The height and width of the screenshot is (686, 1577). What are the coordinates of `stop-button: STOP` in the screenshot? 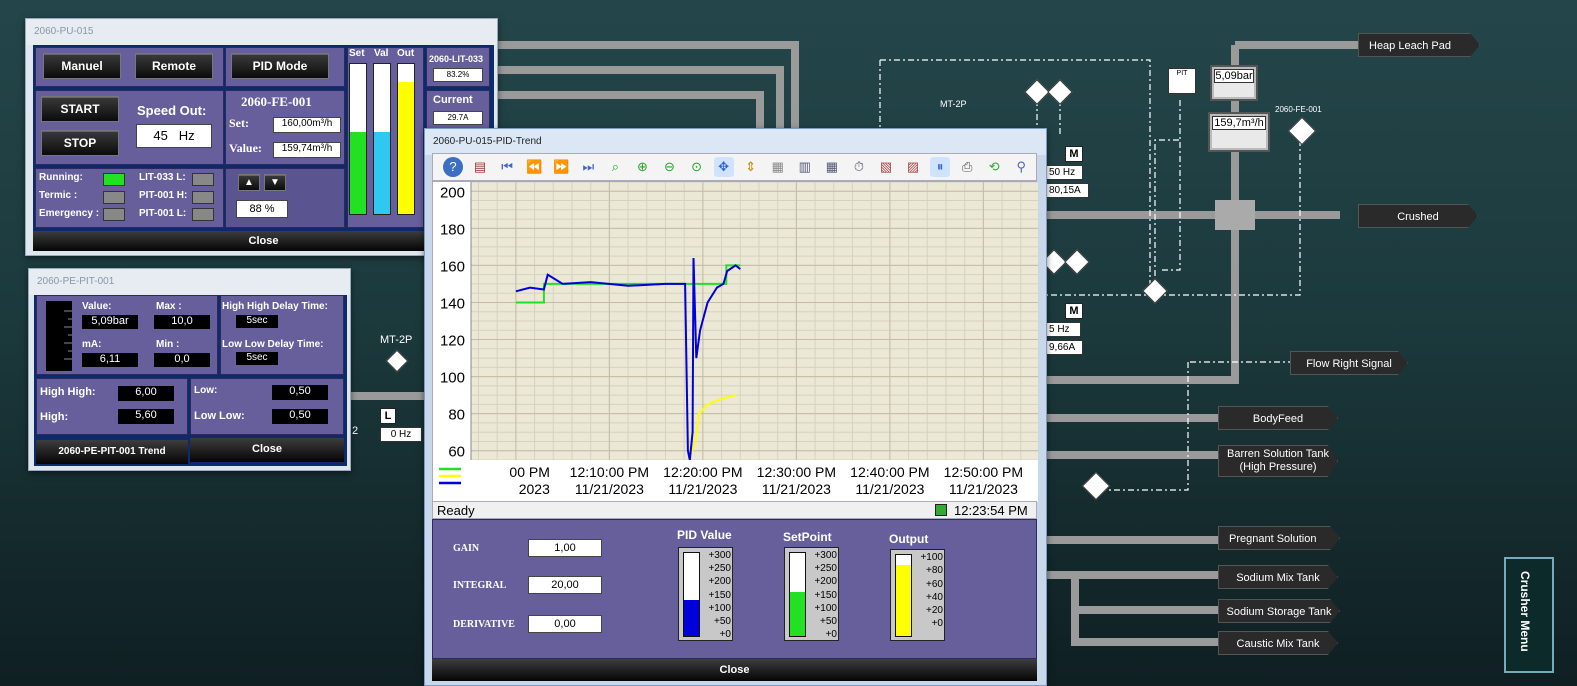 It's located at (80, 143).